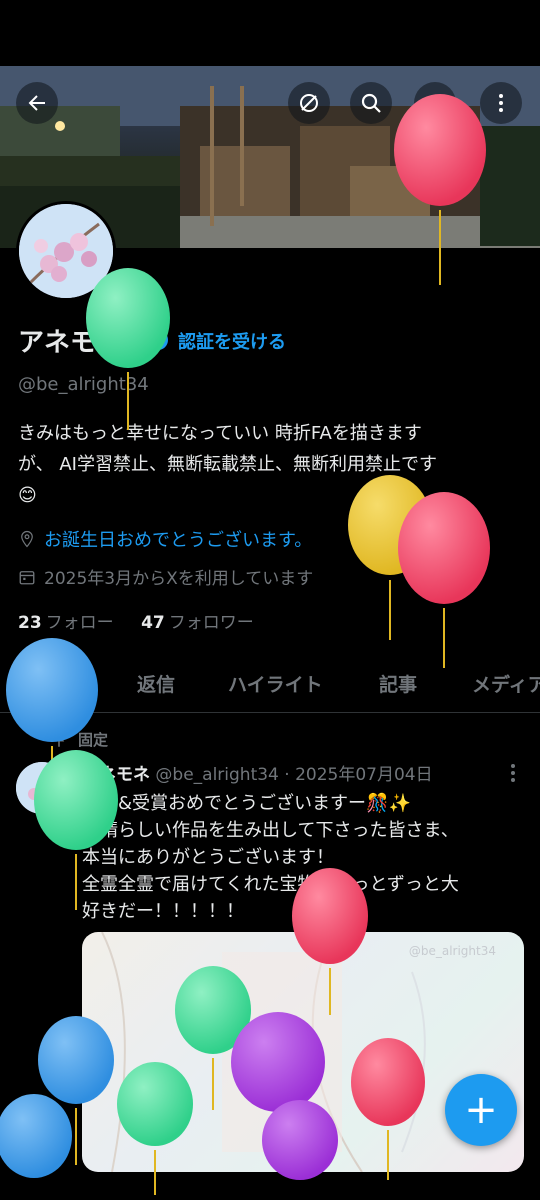  Describe the element at coordinates (270, 830) in the screenshot. I see `post-text-line: 素晴らしい作品を生み出して下さった皆さま、` at that location.